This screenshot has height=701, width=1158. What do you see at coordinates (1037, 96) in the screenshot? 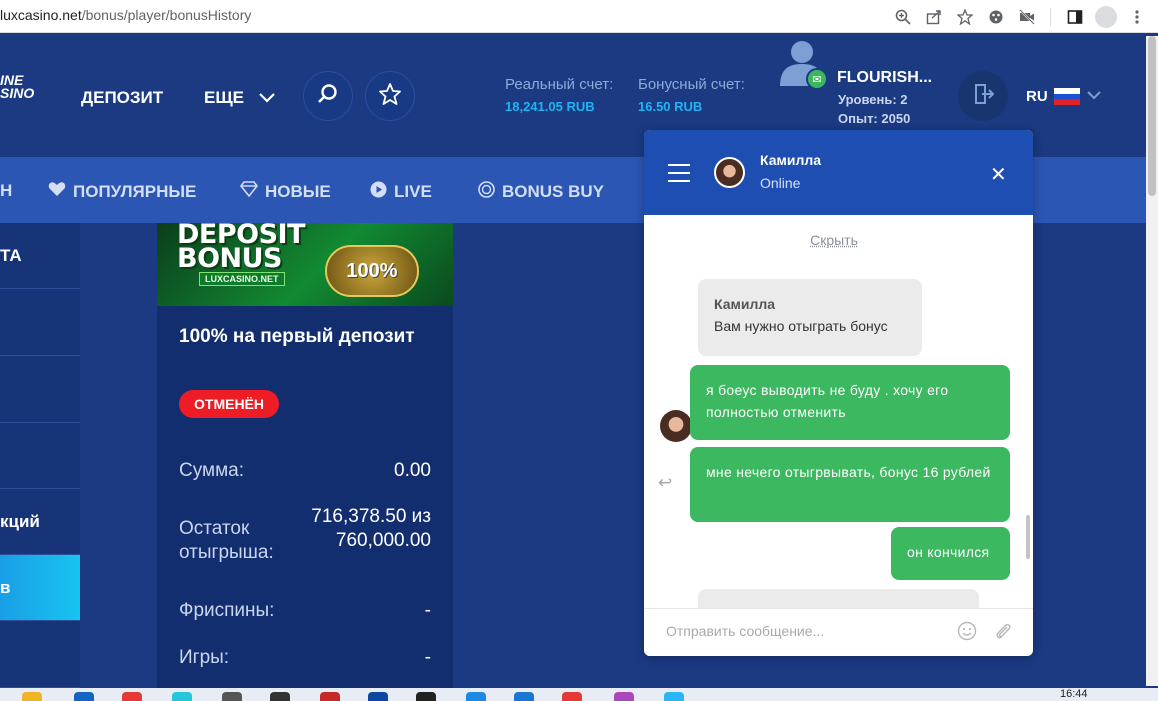
I see `language-code: RU` at bounding box center [1037, 96].